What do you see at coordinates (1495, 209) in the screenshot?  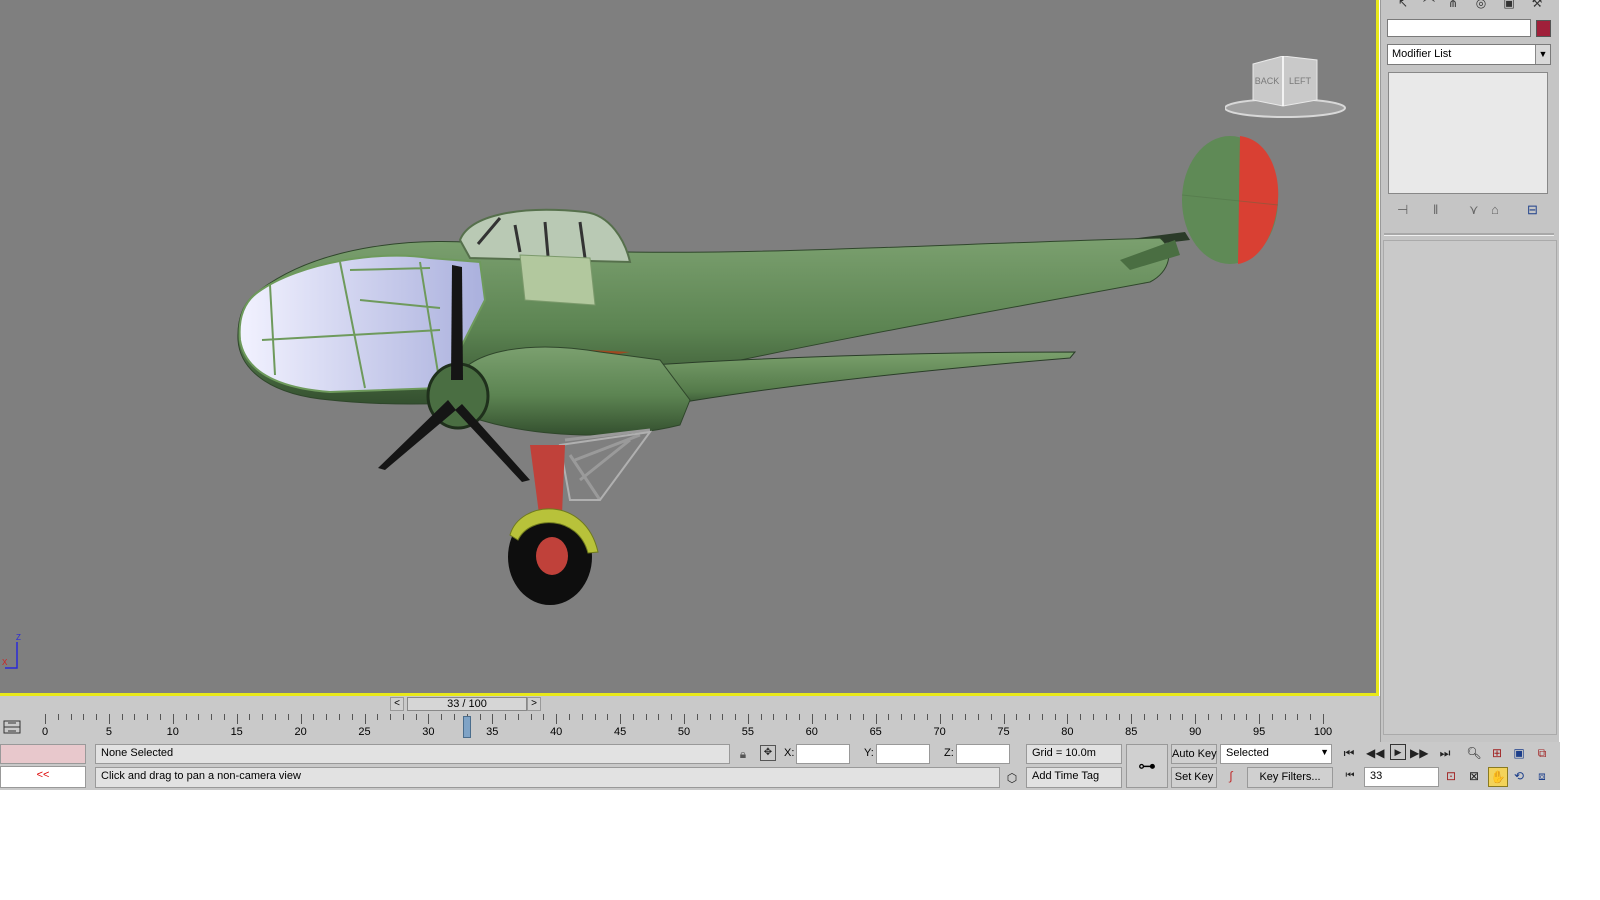 I see `remove-modifier-icon: ⌂` at bounding box center [1495, 209].